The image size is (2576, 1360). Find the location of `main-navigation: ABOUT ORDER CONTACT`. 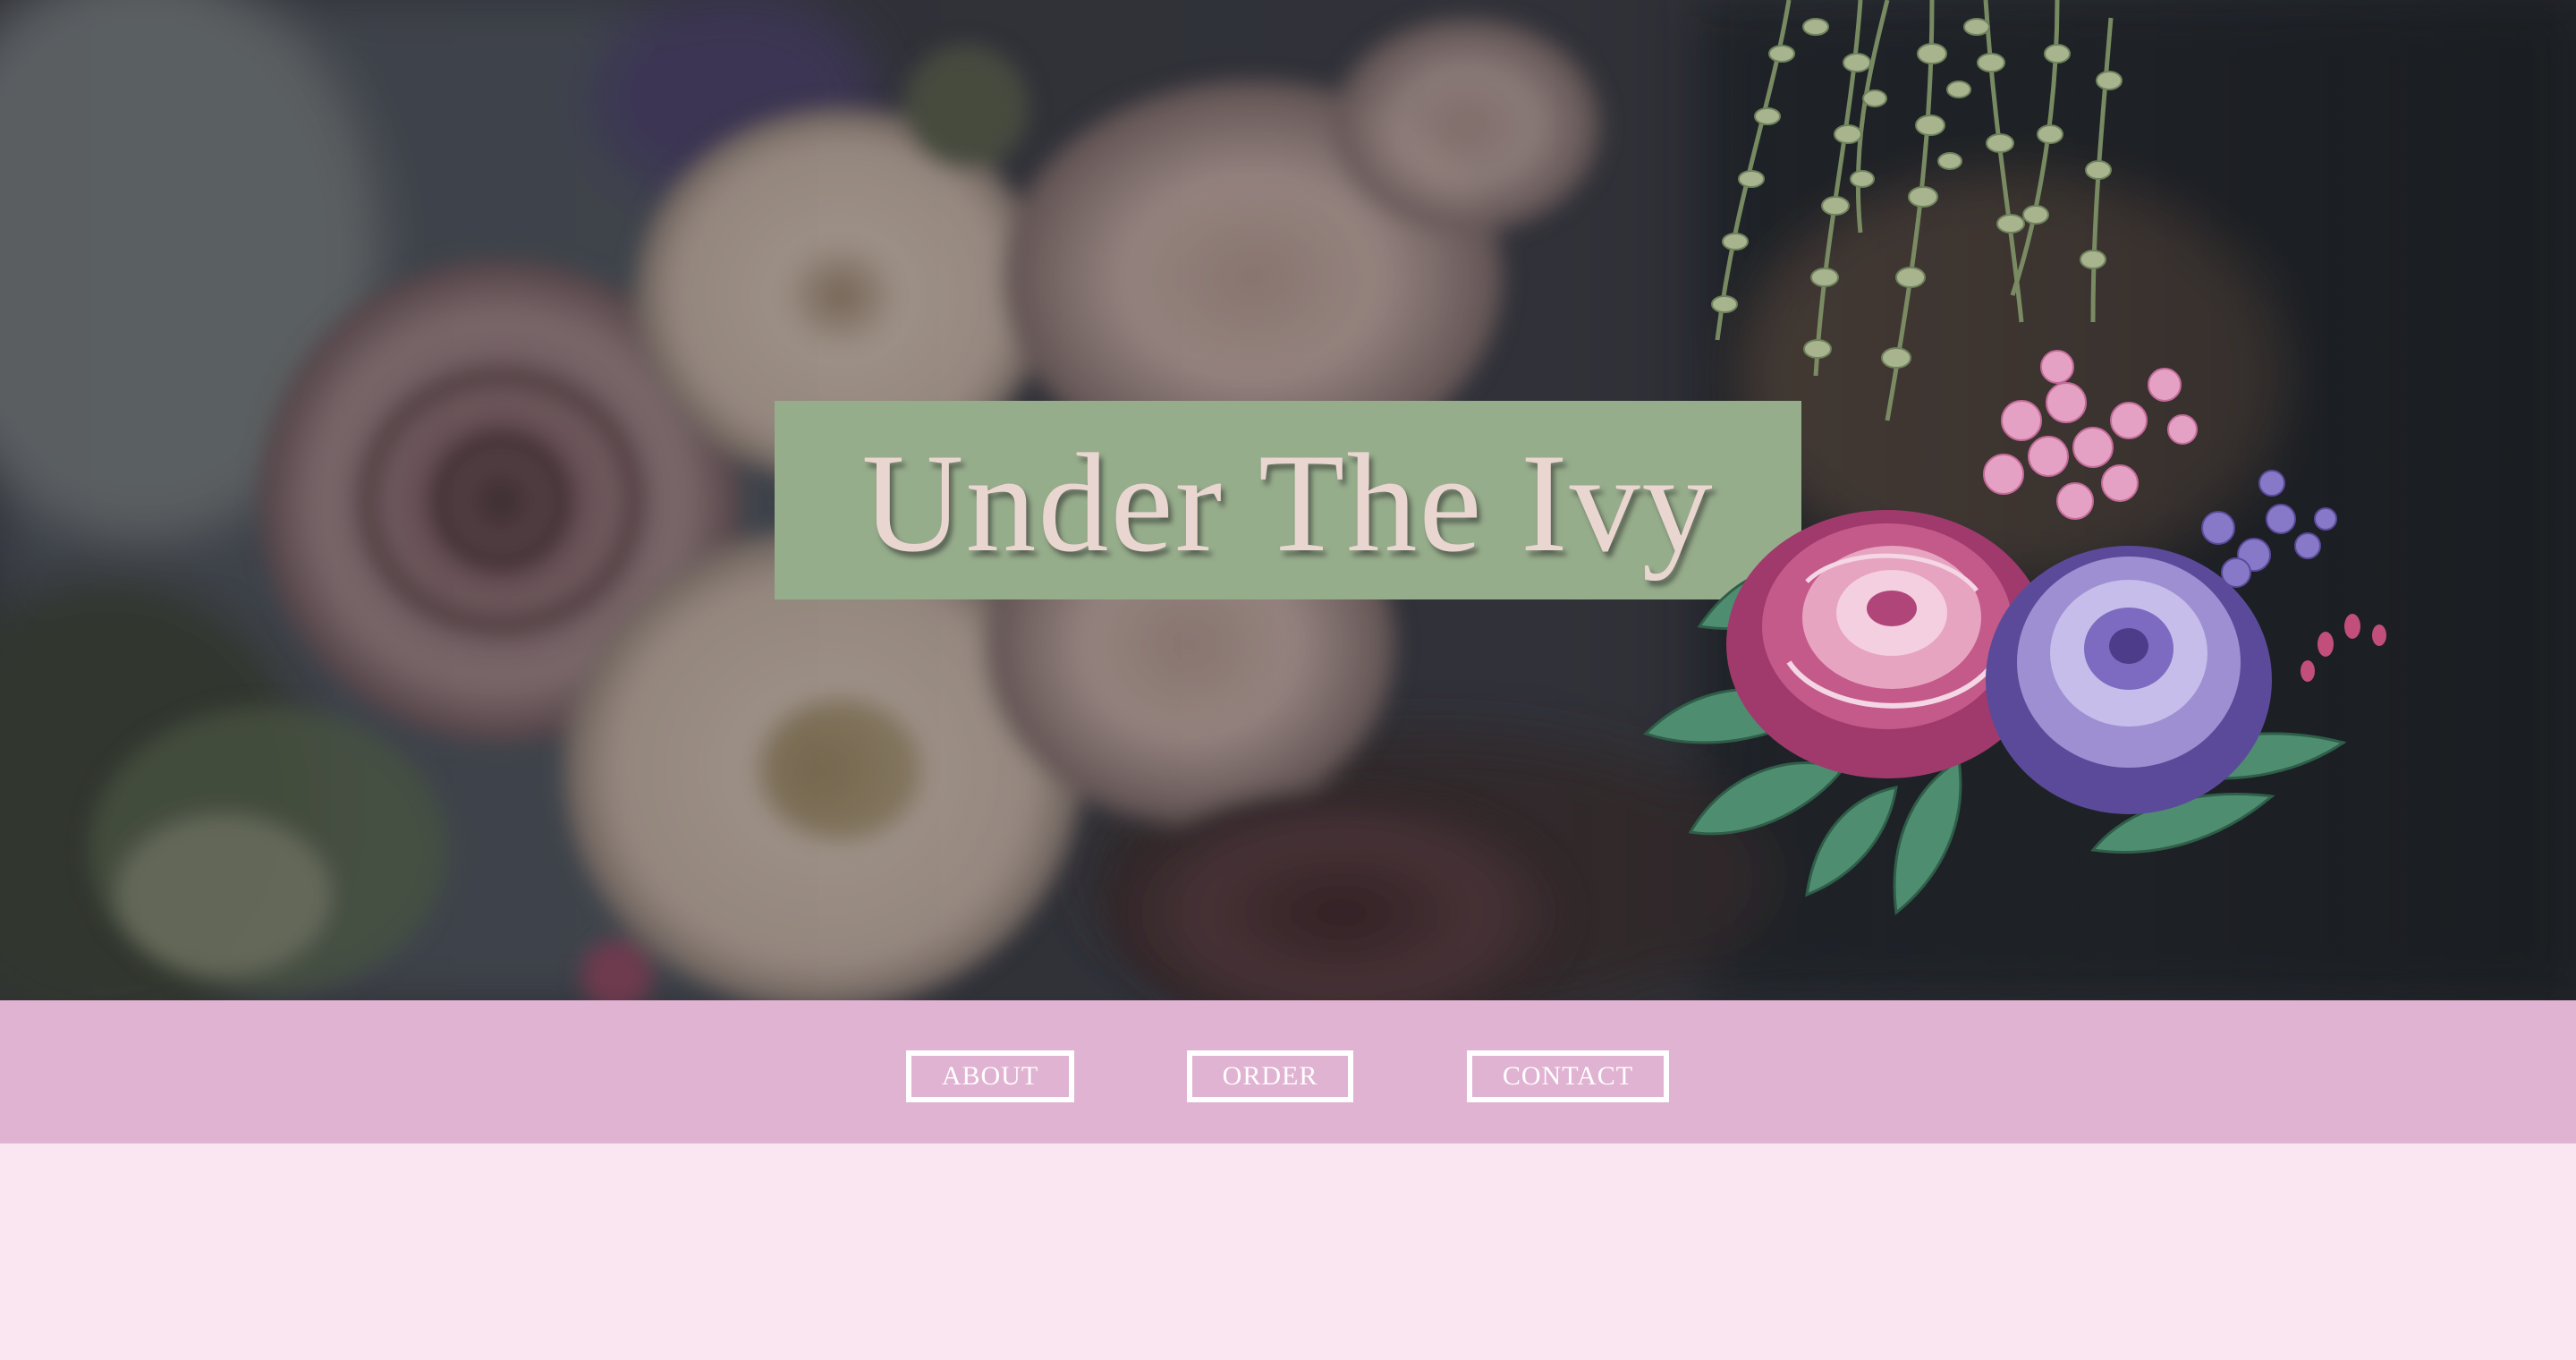

main-navigation: ABOUT ORDER CONTACT is located at coordinates (1288, 1071).